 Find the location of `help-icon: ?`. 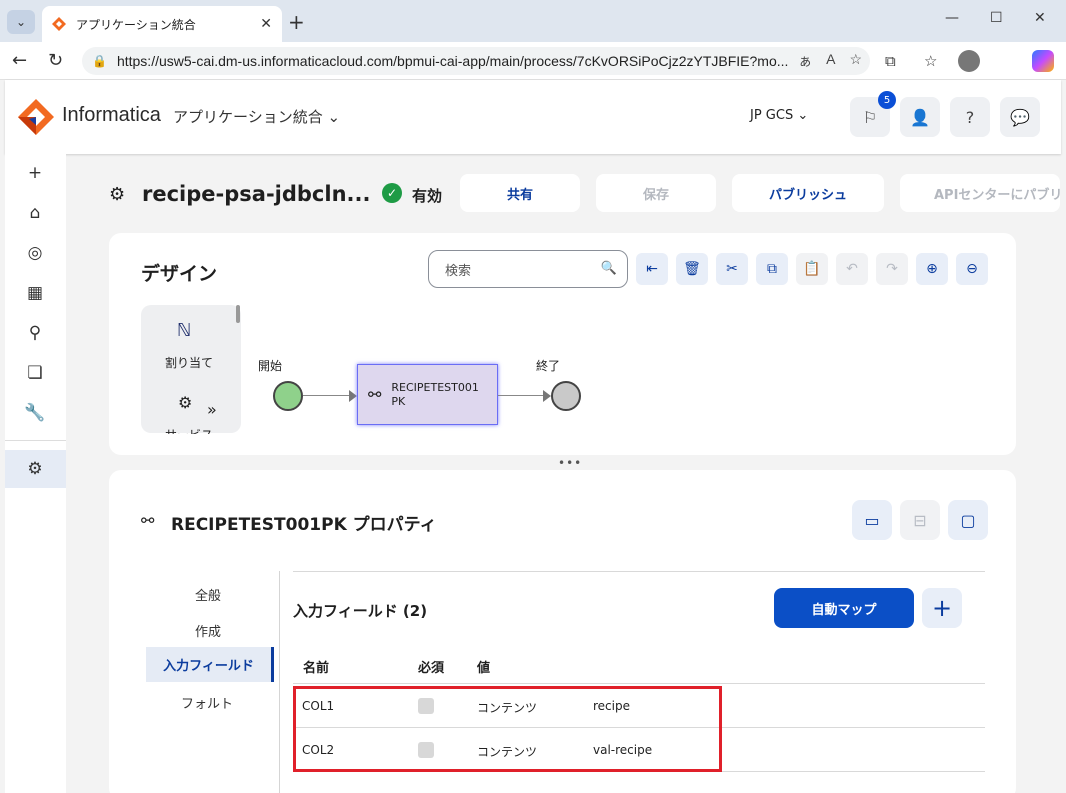

help-icon: ? is located at coordinates (970, 117).